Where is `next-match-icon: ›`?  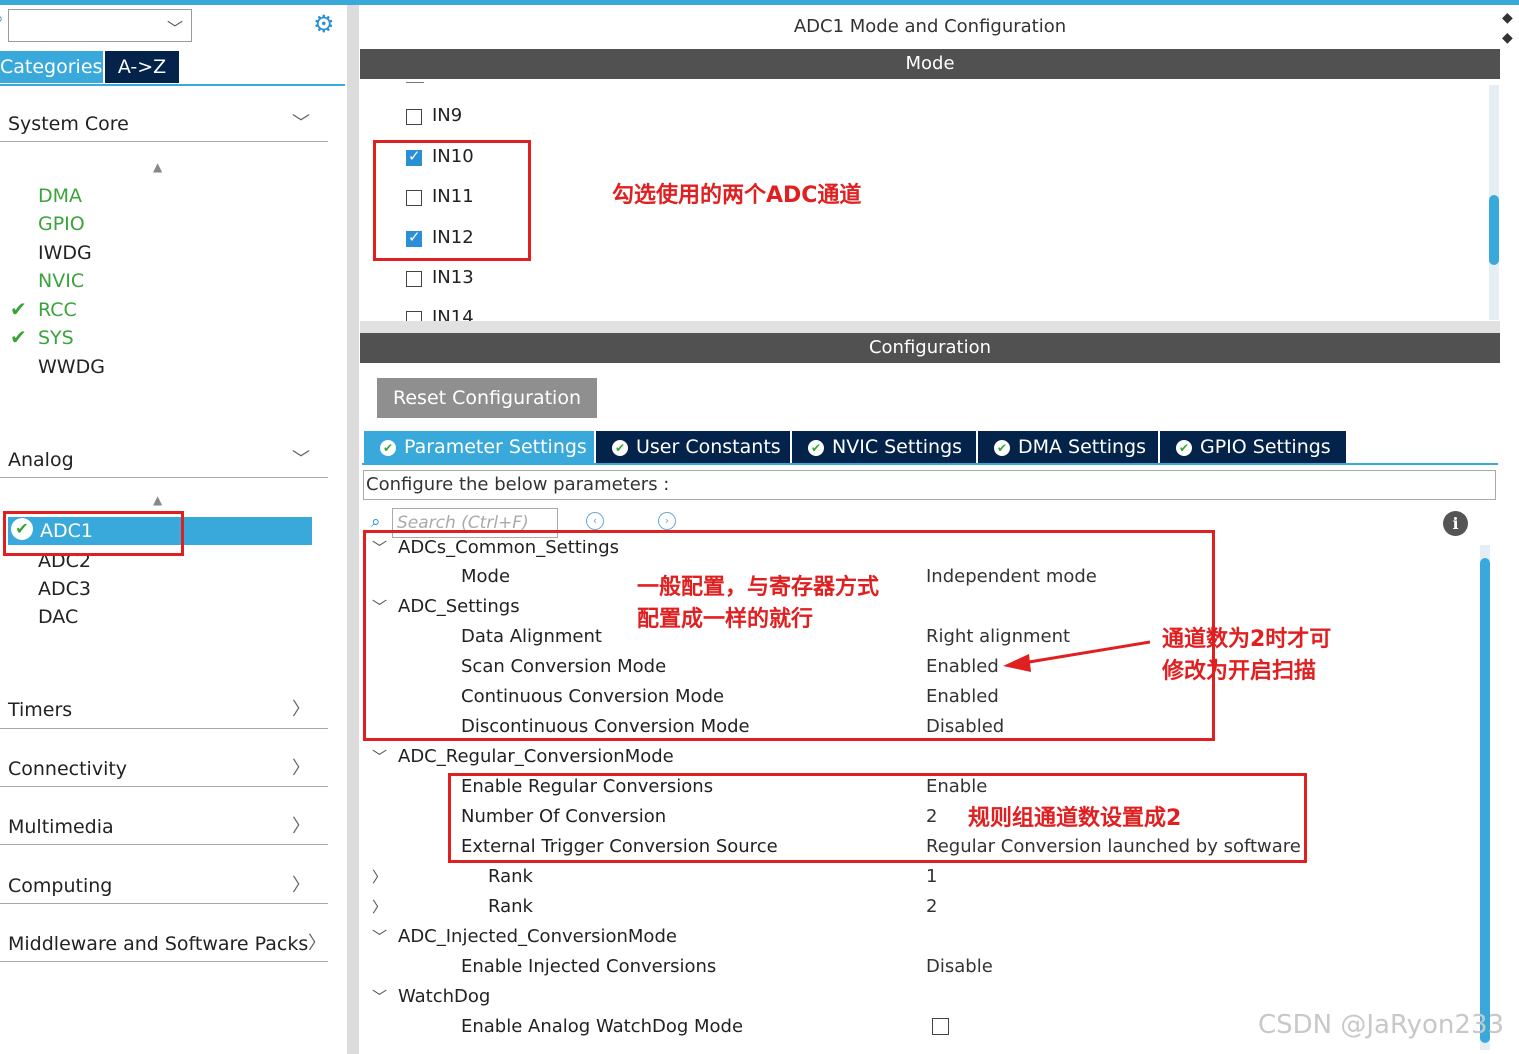 next-match-icon: › is located at coordinates (667, 521).